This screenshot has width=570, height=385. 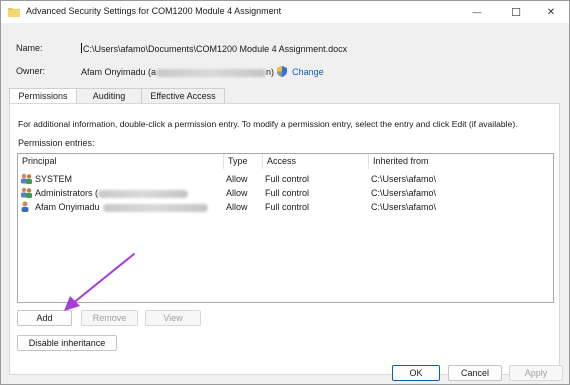 What do you see at coordinates (270, 72) in the screenshot?
I see `owner-suffix: n)` at bounding box center [270, 72].